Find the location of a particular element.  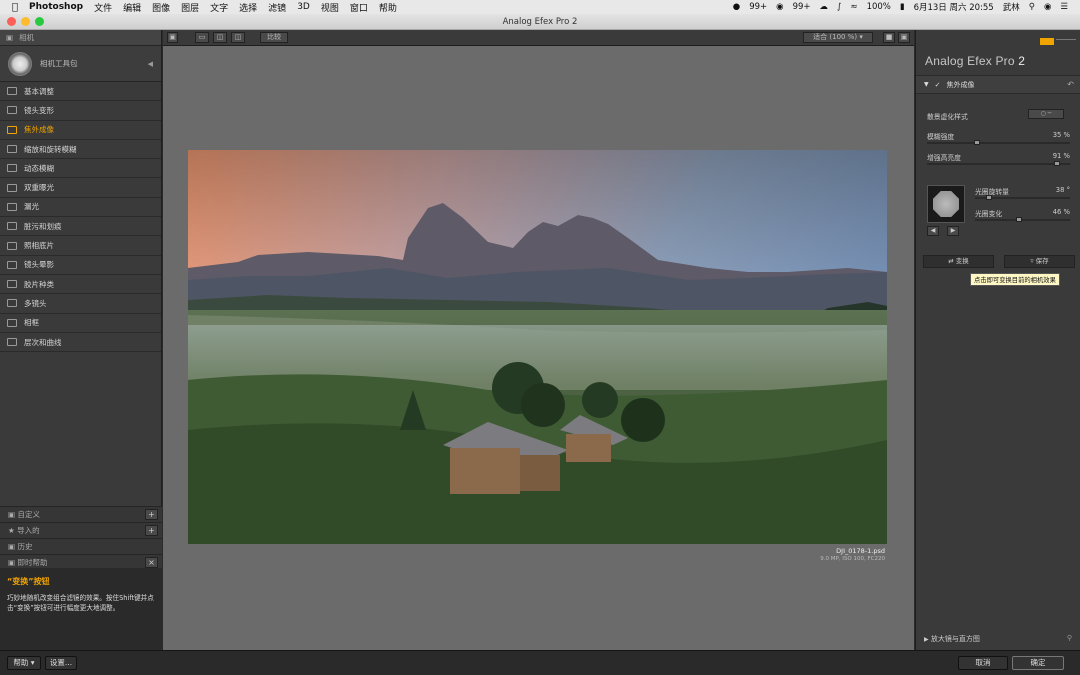

custom-section: ▣ 自定义 + is located at coordinates (81, 514).